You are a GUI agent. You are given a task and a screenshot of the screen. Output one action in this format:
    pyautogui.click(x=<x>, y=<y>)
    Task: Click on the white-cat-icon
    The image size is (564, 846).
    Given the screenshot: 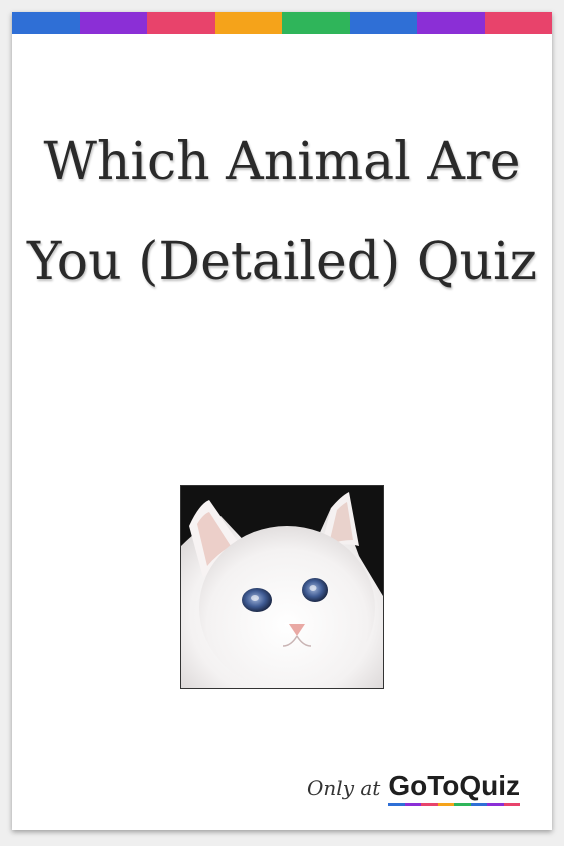 What is the action you would take?
    pyautogui.click(x=282, y=587)
    